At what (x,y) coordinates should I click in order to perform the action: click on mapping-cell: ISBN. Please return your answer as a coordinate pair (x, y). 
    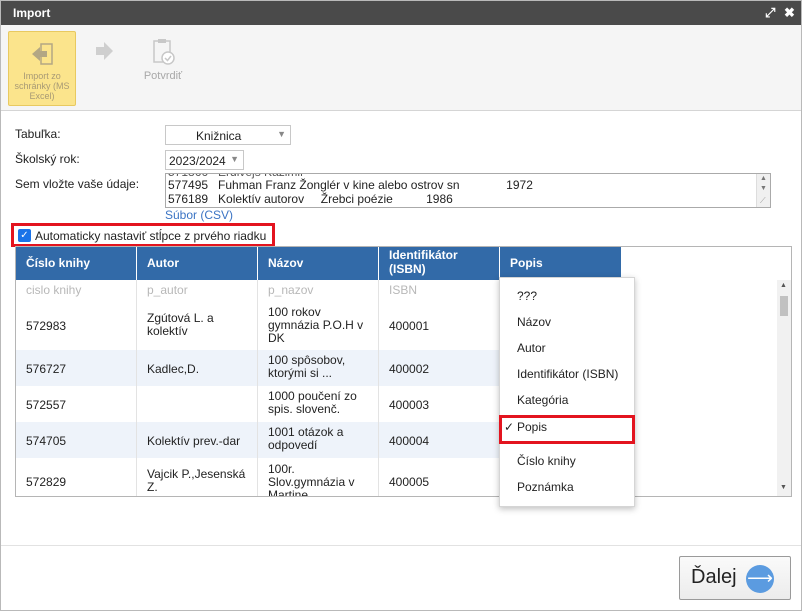
    Looking at the image, I should click on (439, 290).